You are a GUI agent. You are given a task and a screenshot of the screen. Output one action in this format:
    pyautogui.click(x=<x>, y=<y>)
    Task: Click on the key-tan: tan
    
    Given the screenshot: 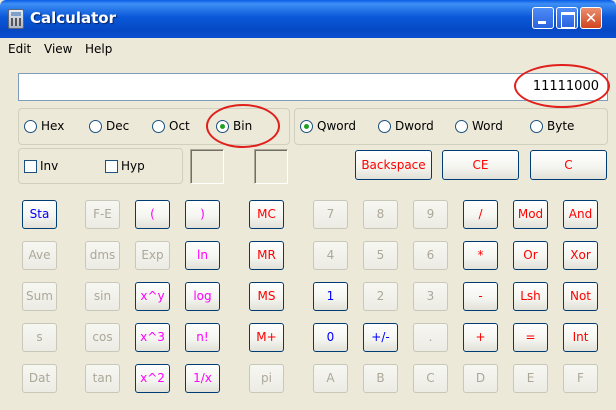 What is the action you would take?
    pyautogui.click(x=102, y=378)
    